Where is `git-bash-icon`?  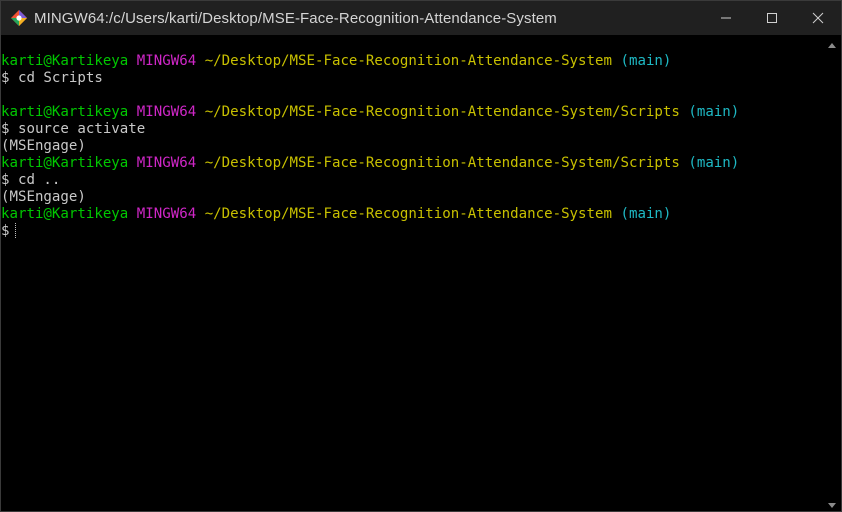
git-bash-icon is located at coordinates (19, 18).